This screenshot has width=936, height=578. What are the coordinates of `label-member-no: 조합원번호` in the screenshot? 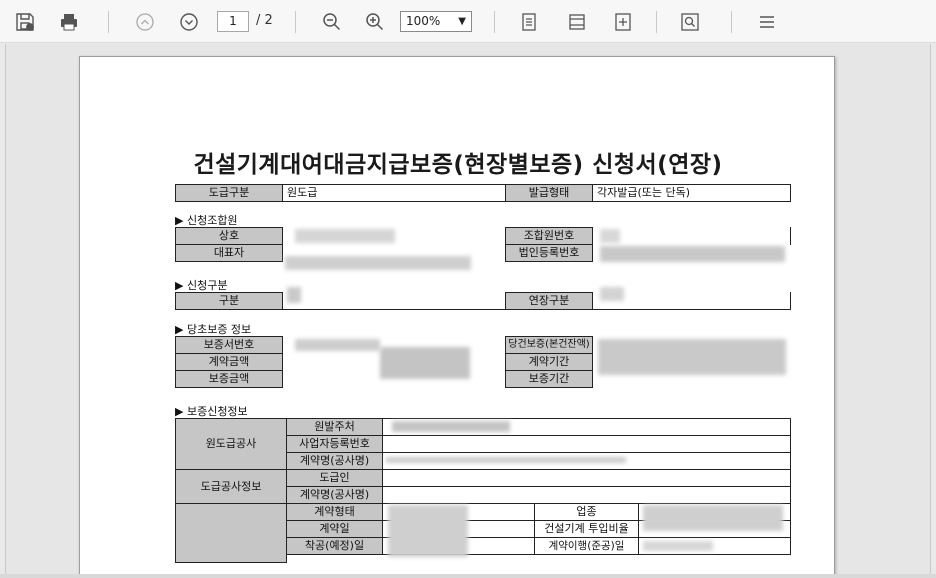 It's located at (549, 236).